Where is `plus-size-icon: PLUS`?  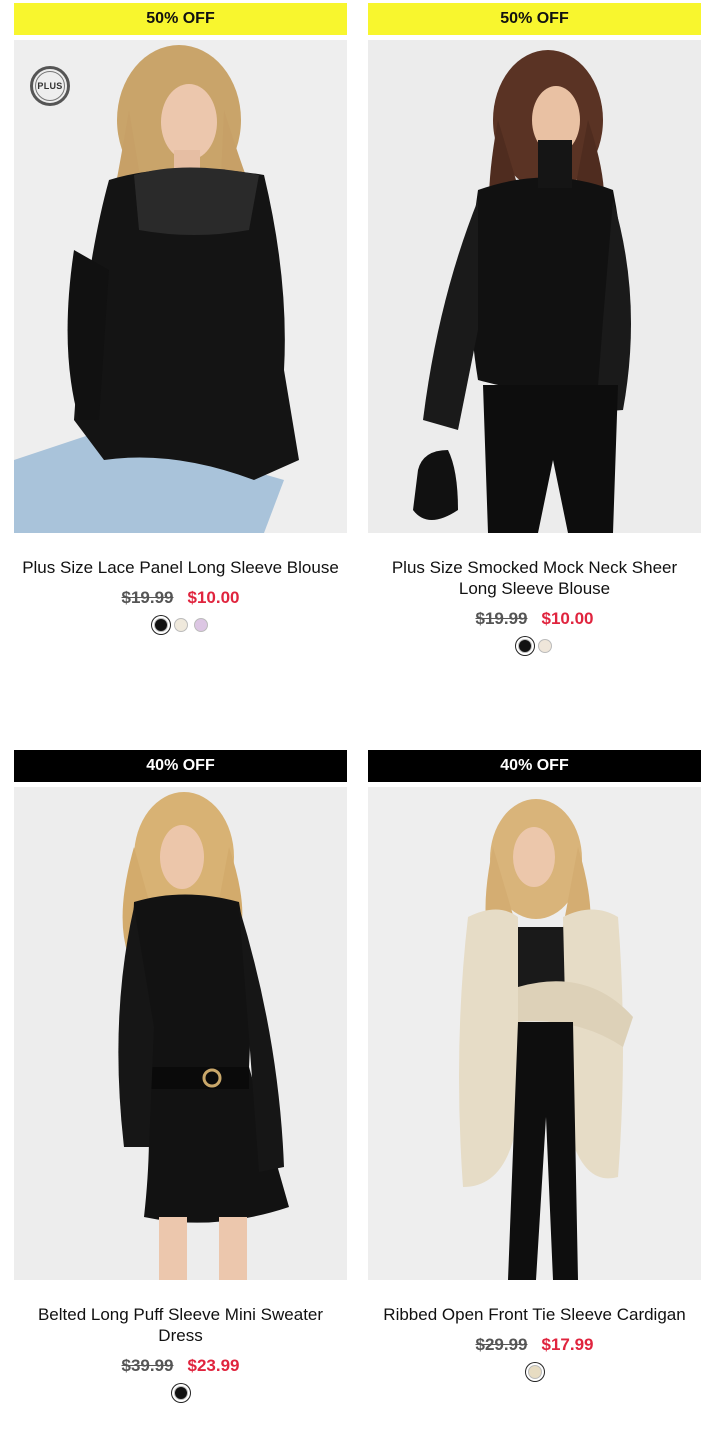
plus-size-icon: PLUS is located at coordinates (50, 86).